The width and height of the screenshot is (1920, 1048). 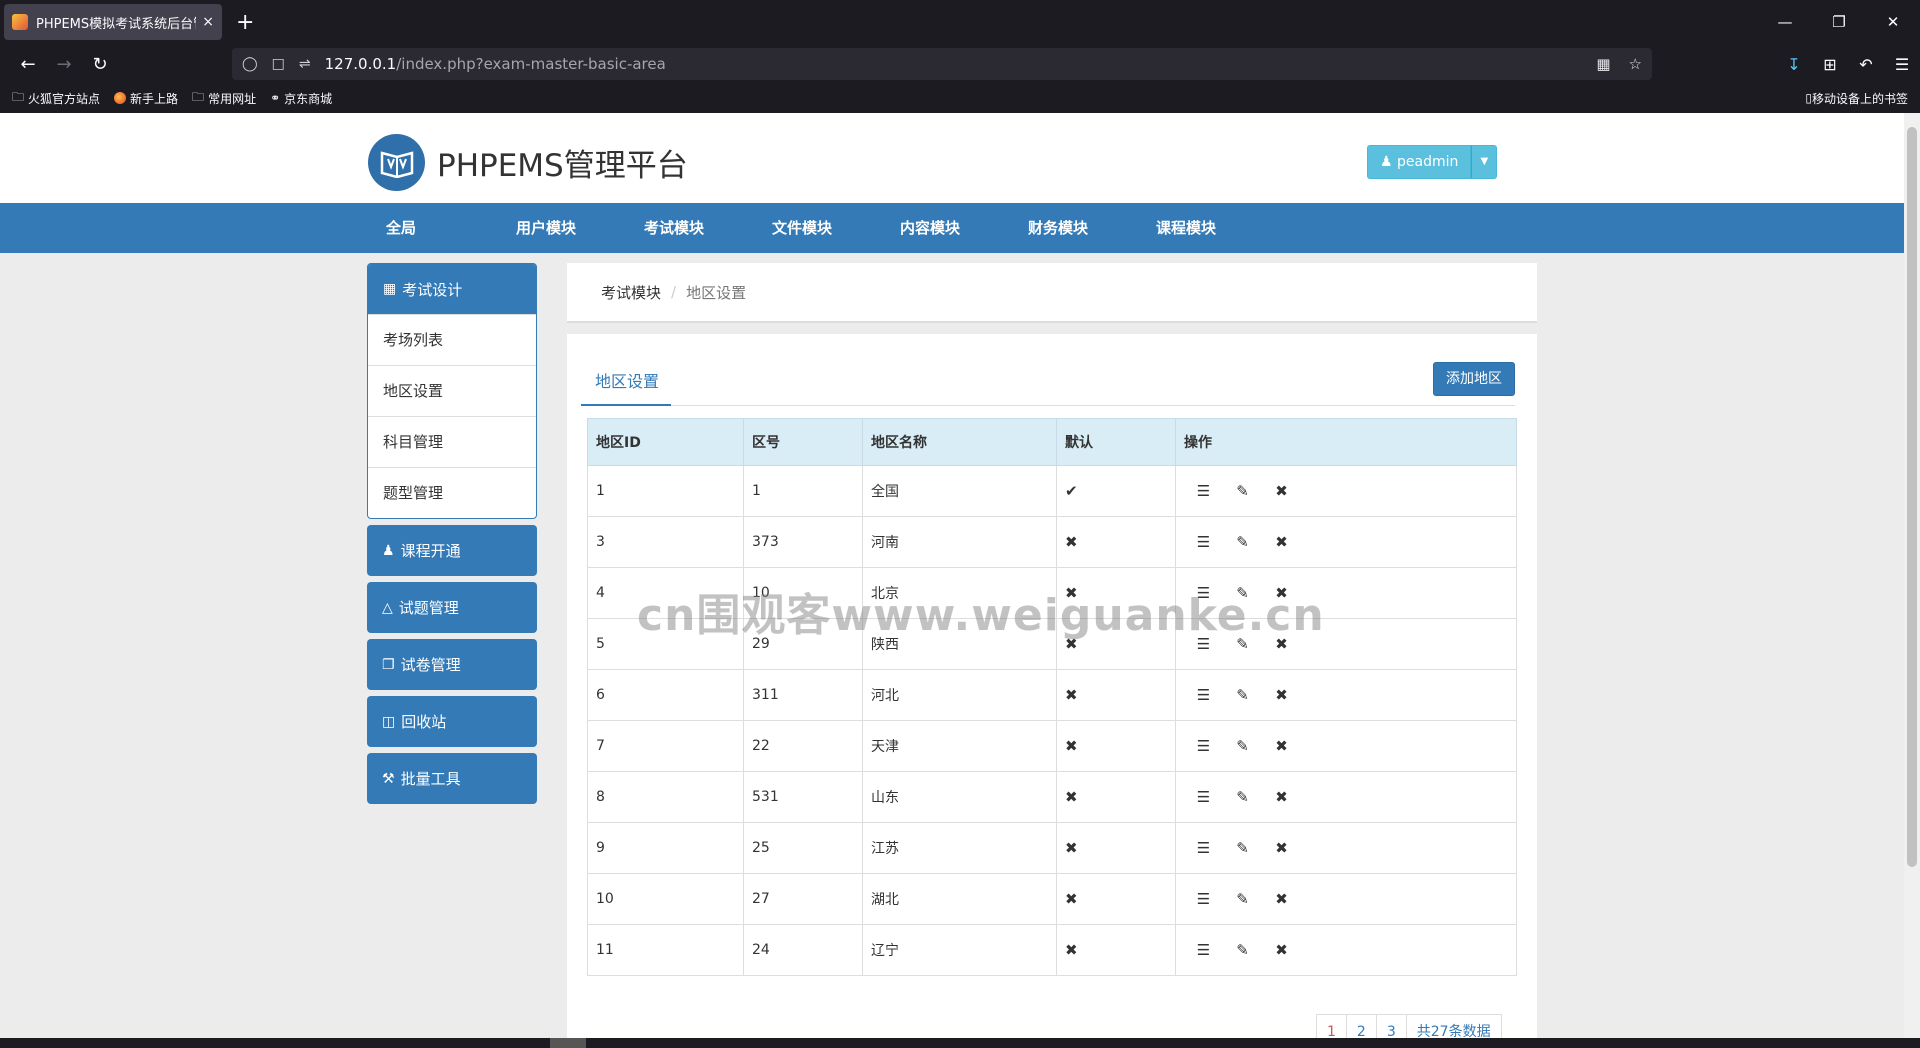 I want to click on bookmark-item: ⚭ 京东商城, so click(x=301, y=98).